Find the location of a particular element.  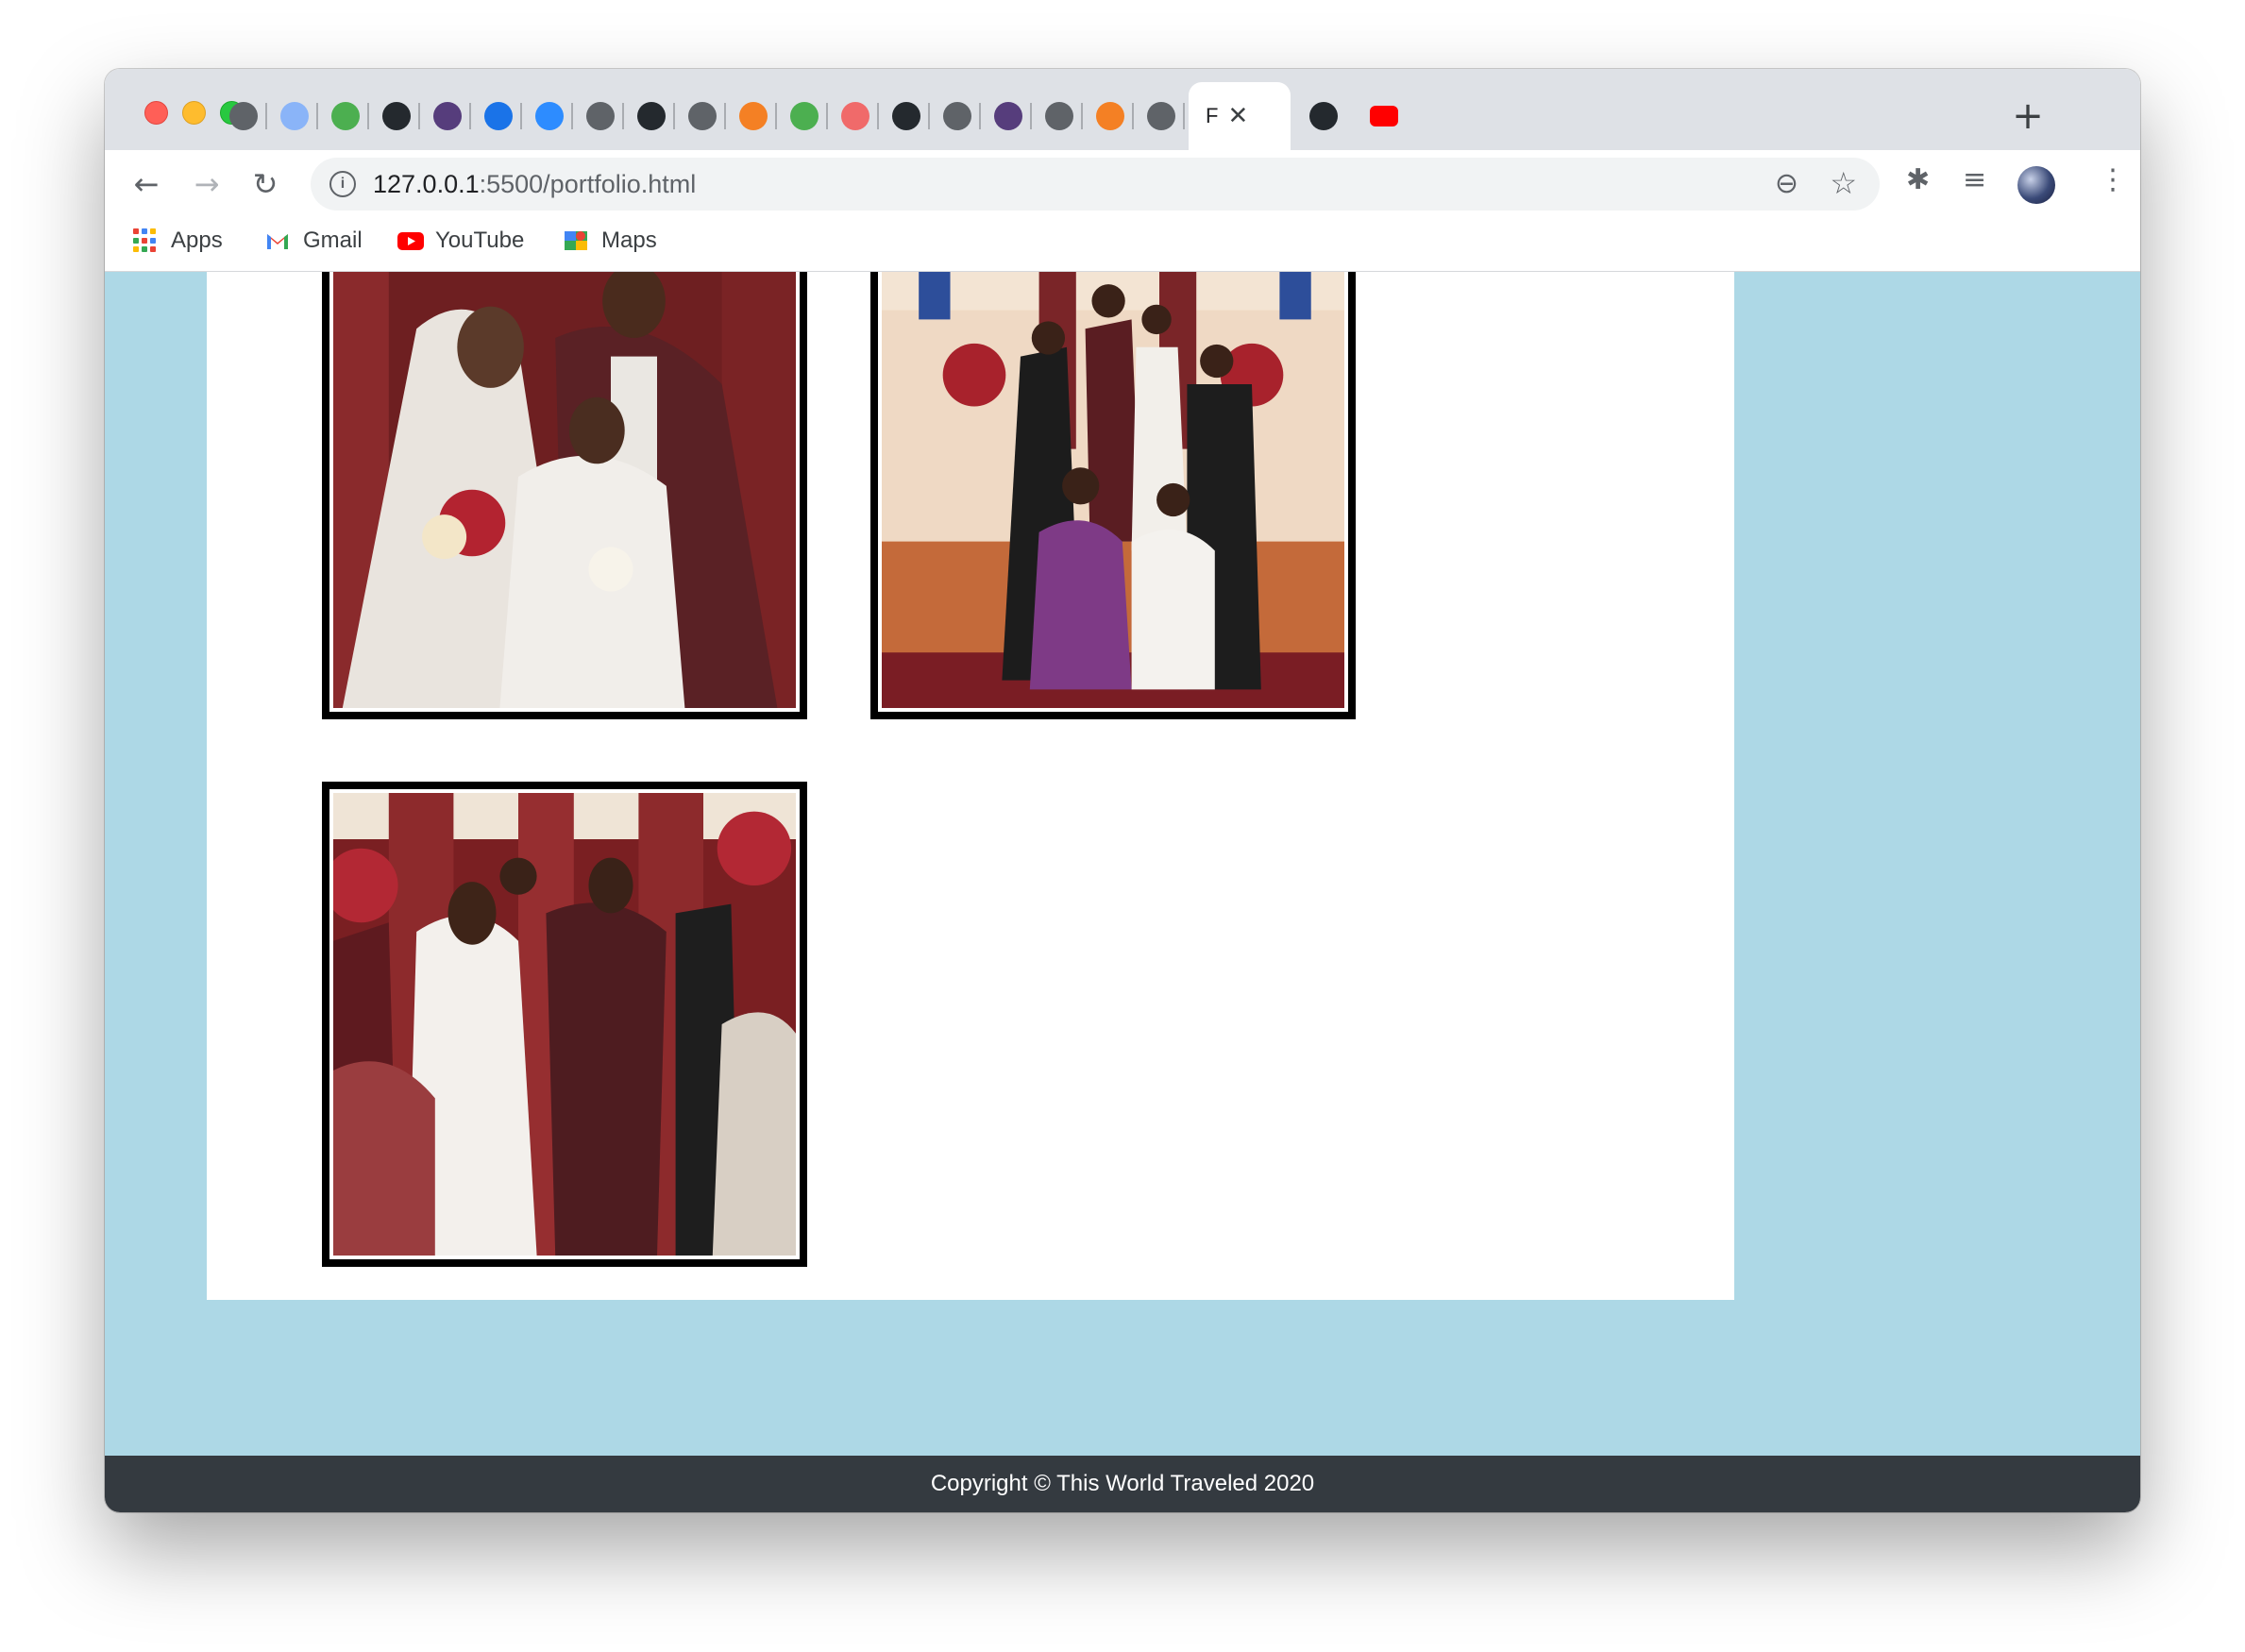

bookmark-label: Gmail is located at coordinates (333, 240).